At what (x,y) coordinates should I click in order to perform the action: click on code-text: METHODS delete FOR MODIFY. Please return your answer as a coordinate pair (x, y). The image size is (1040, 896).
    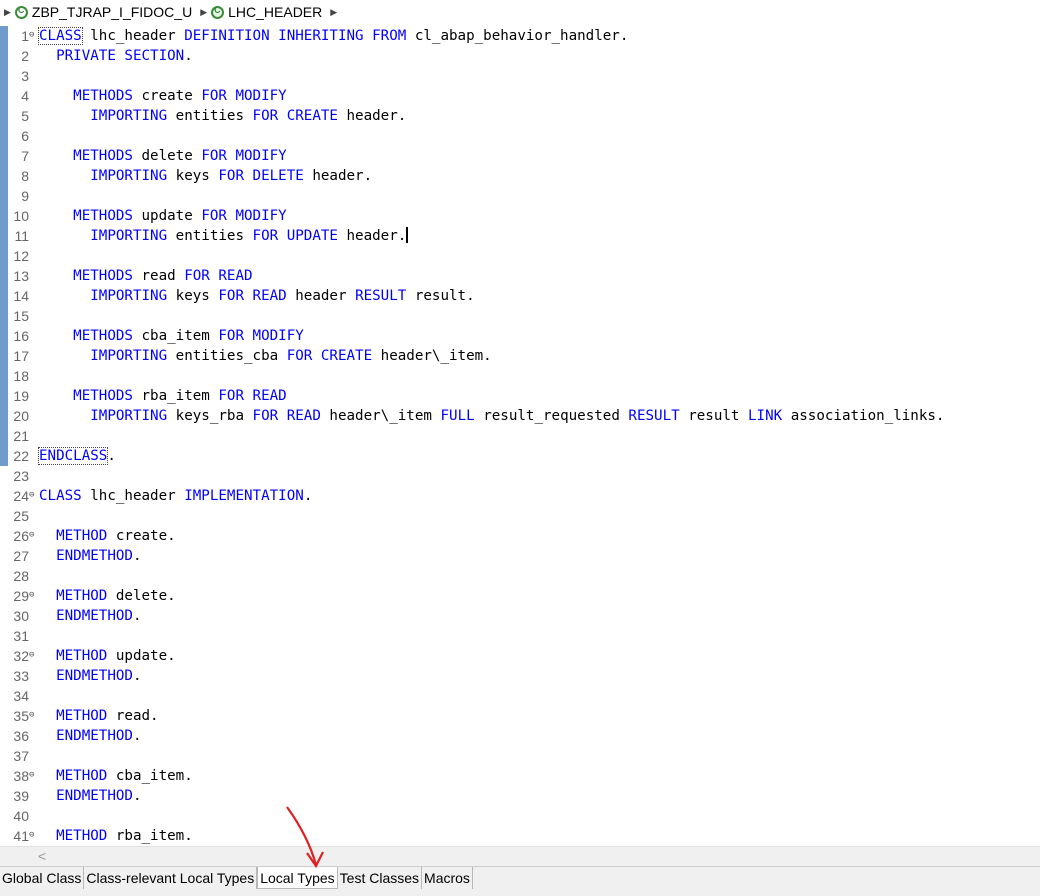
    Looking at the image, I should click on (163, 156).